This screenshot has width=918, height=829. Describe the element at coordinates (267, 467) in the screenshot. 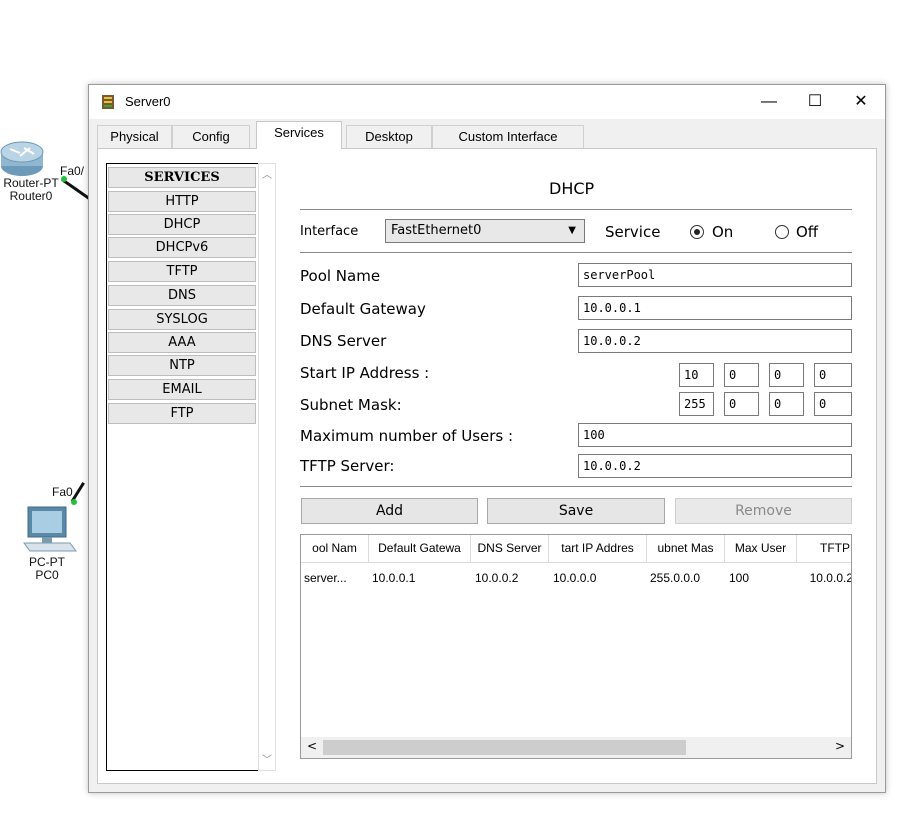

I see `services-scrollbar: ︿ ﹀` at that location.